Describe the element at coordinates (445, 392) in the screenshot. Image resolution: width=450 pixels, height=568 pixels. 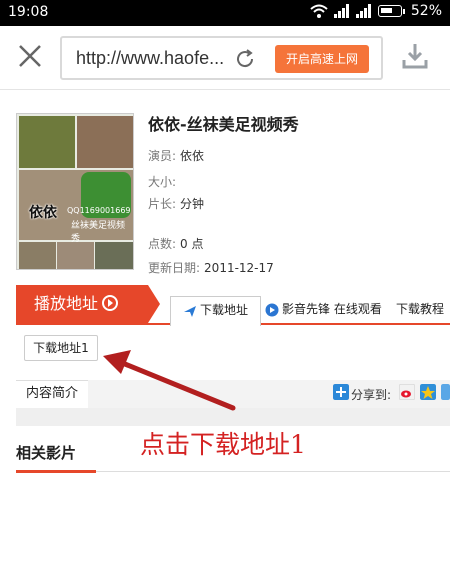
I see `share-more-icon` at that location.